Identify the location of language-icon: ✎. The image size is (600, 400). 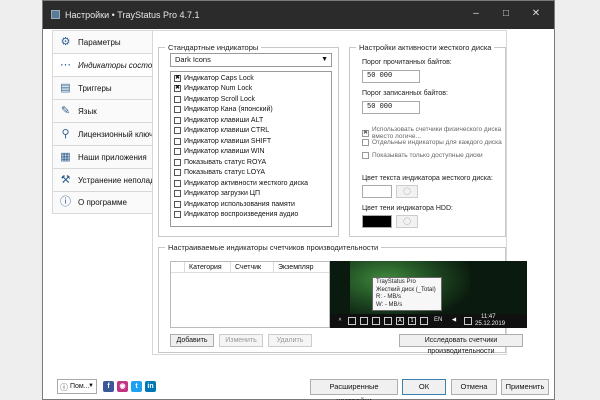
(65, 110).